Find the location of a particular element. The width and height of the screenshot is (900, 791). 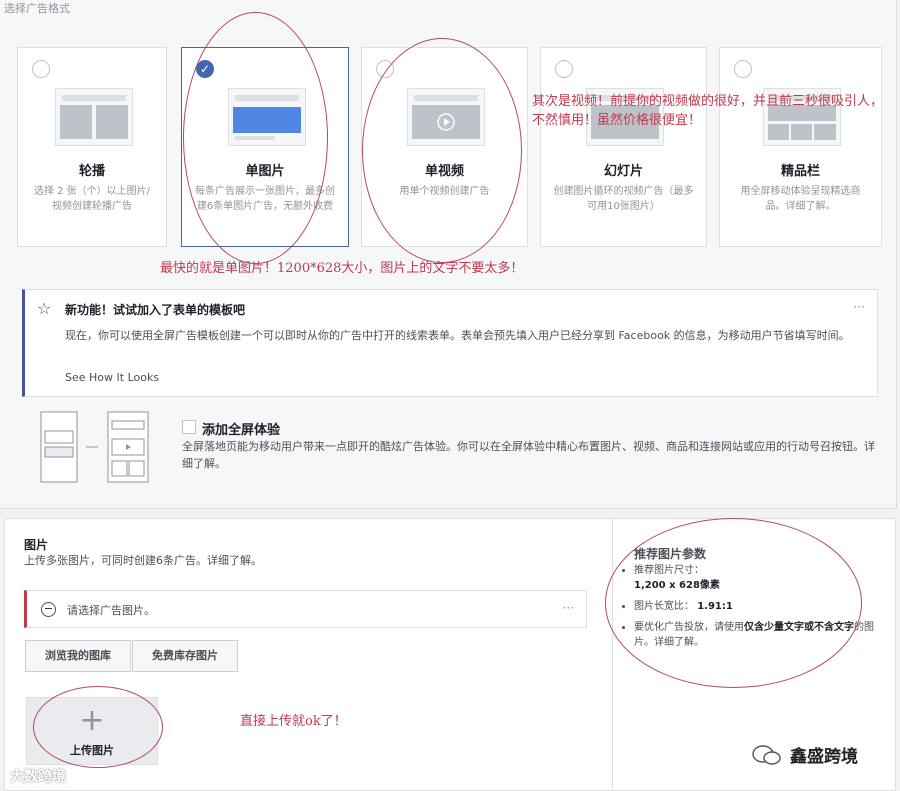

ratio-value: 1.91:1 is located at coordinates (715, 606).